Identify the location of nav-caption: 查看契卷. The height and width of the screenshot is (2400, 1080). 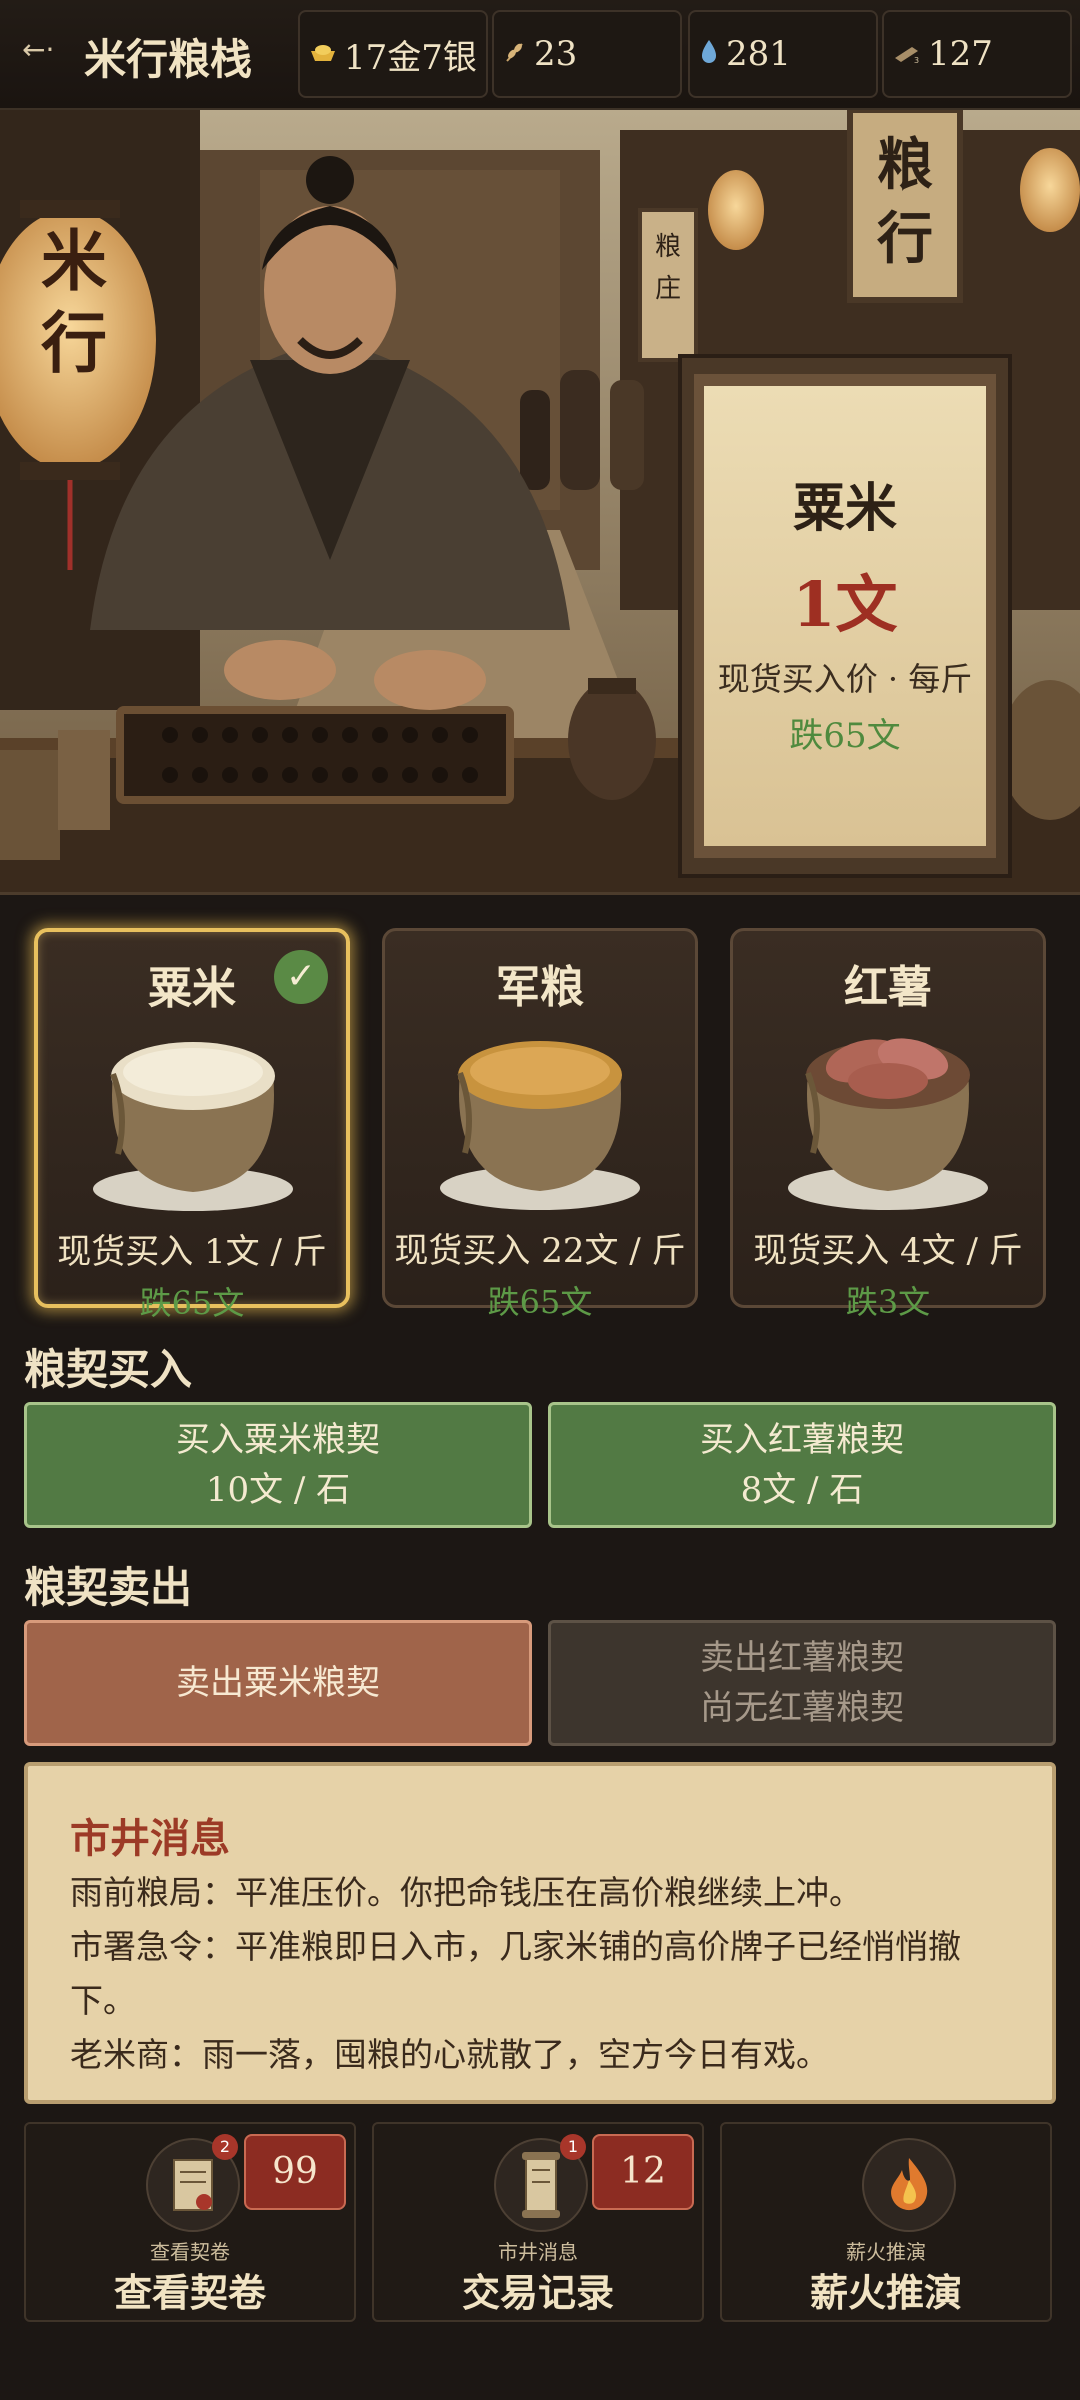
(190, 2252).